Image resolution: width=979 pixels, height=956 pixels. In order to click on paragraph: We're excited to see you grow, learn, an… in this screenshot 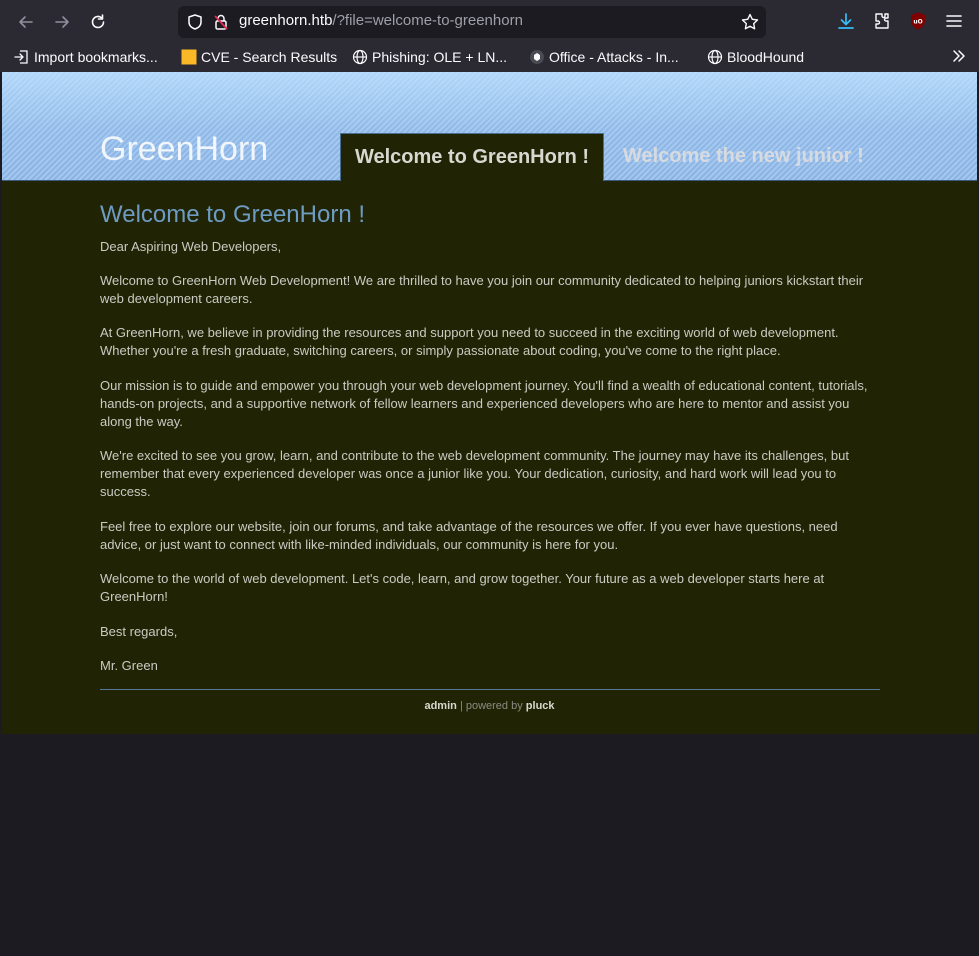, I will do `click(474, 473)`.